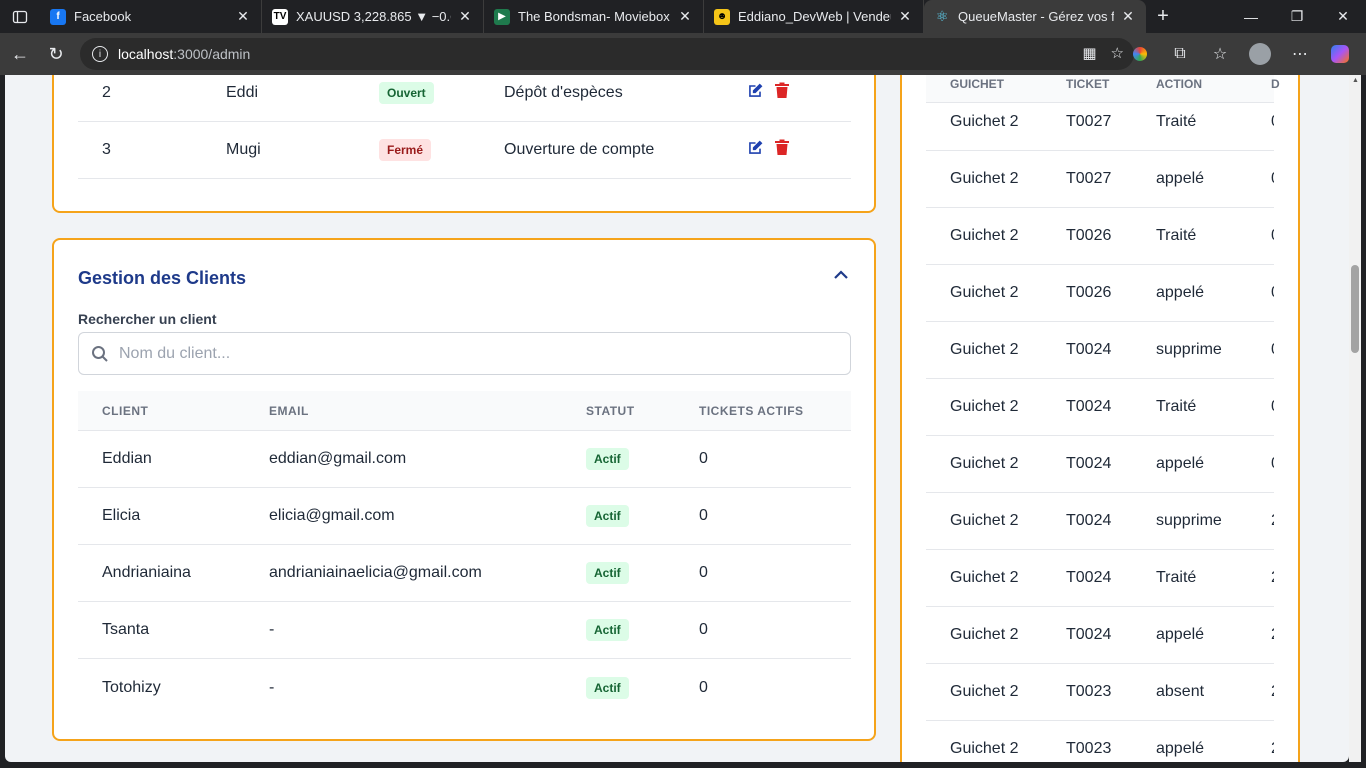 Image resolution: width=1366 pixels, height=768 pixels. Describe the element at coordinates (56, 54) in the screenshot. I see `reload-icon: ↻` at that location.